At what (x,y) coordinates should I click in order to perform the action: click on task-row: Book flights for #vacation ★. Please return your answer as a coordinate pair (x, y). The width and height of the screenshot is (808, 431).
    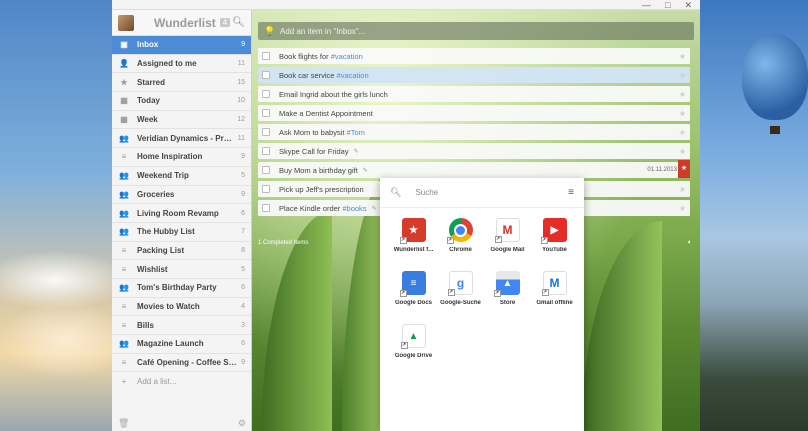
    Looking at the image, I should click on (474, 56).